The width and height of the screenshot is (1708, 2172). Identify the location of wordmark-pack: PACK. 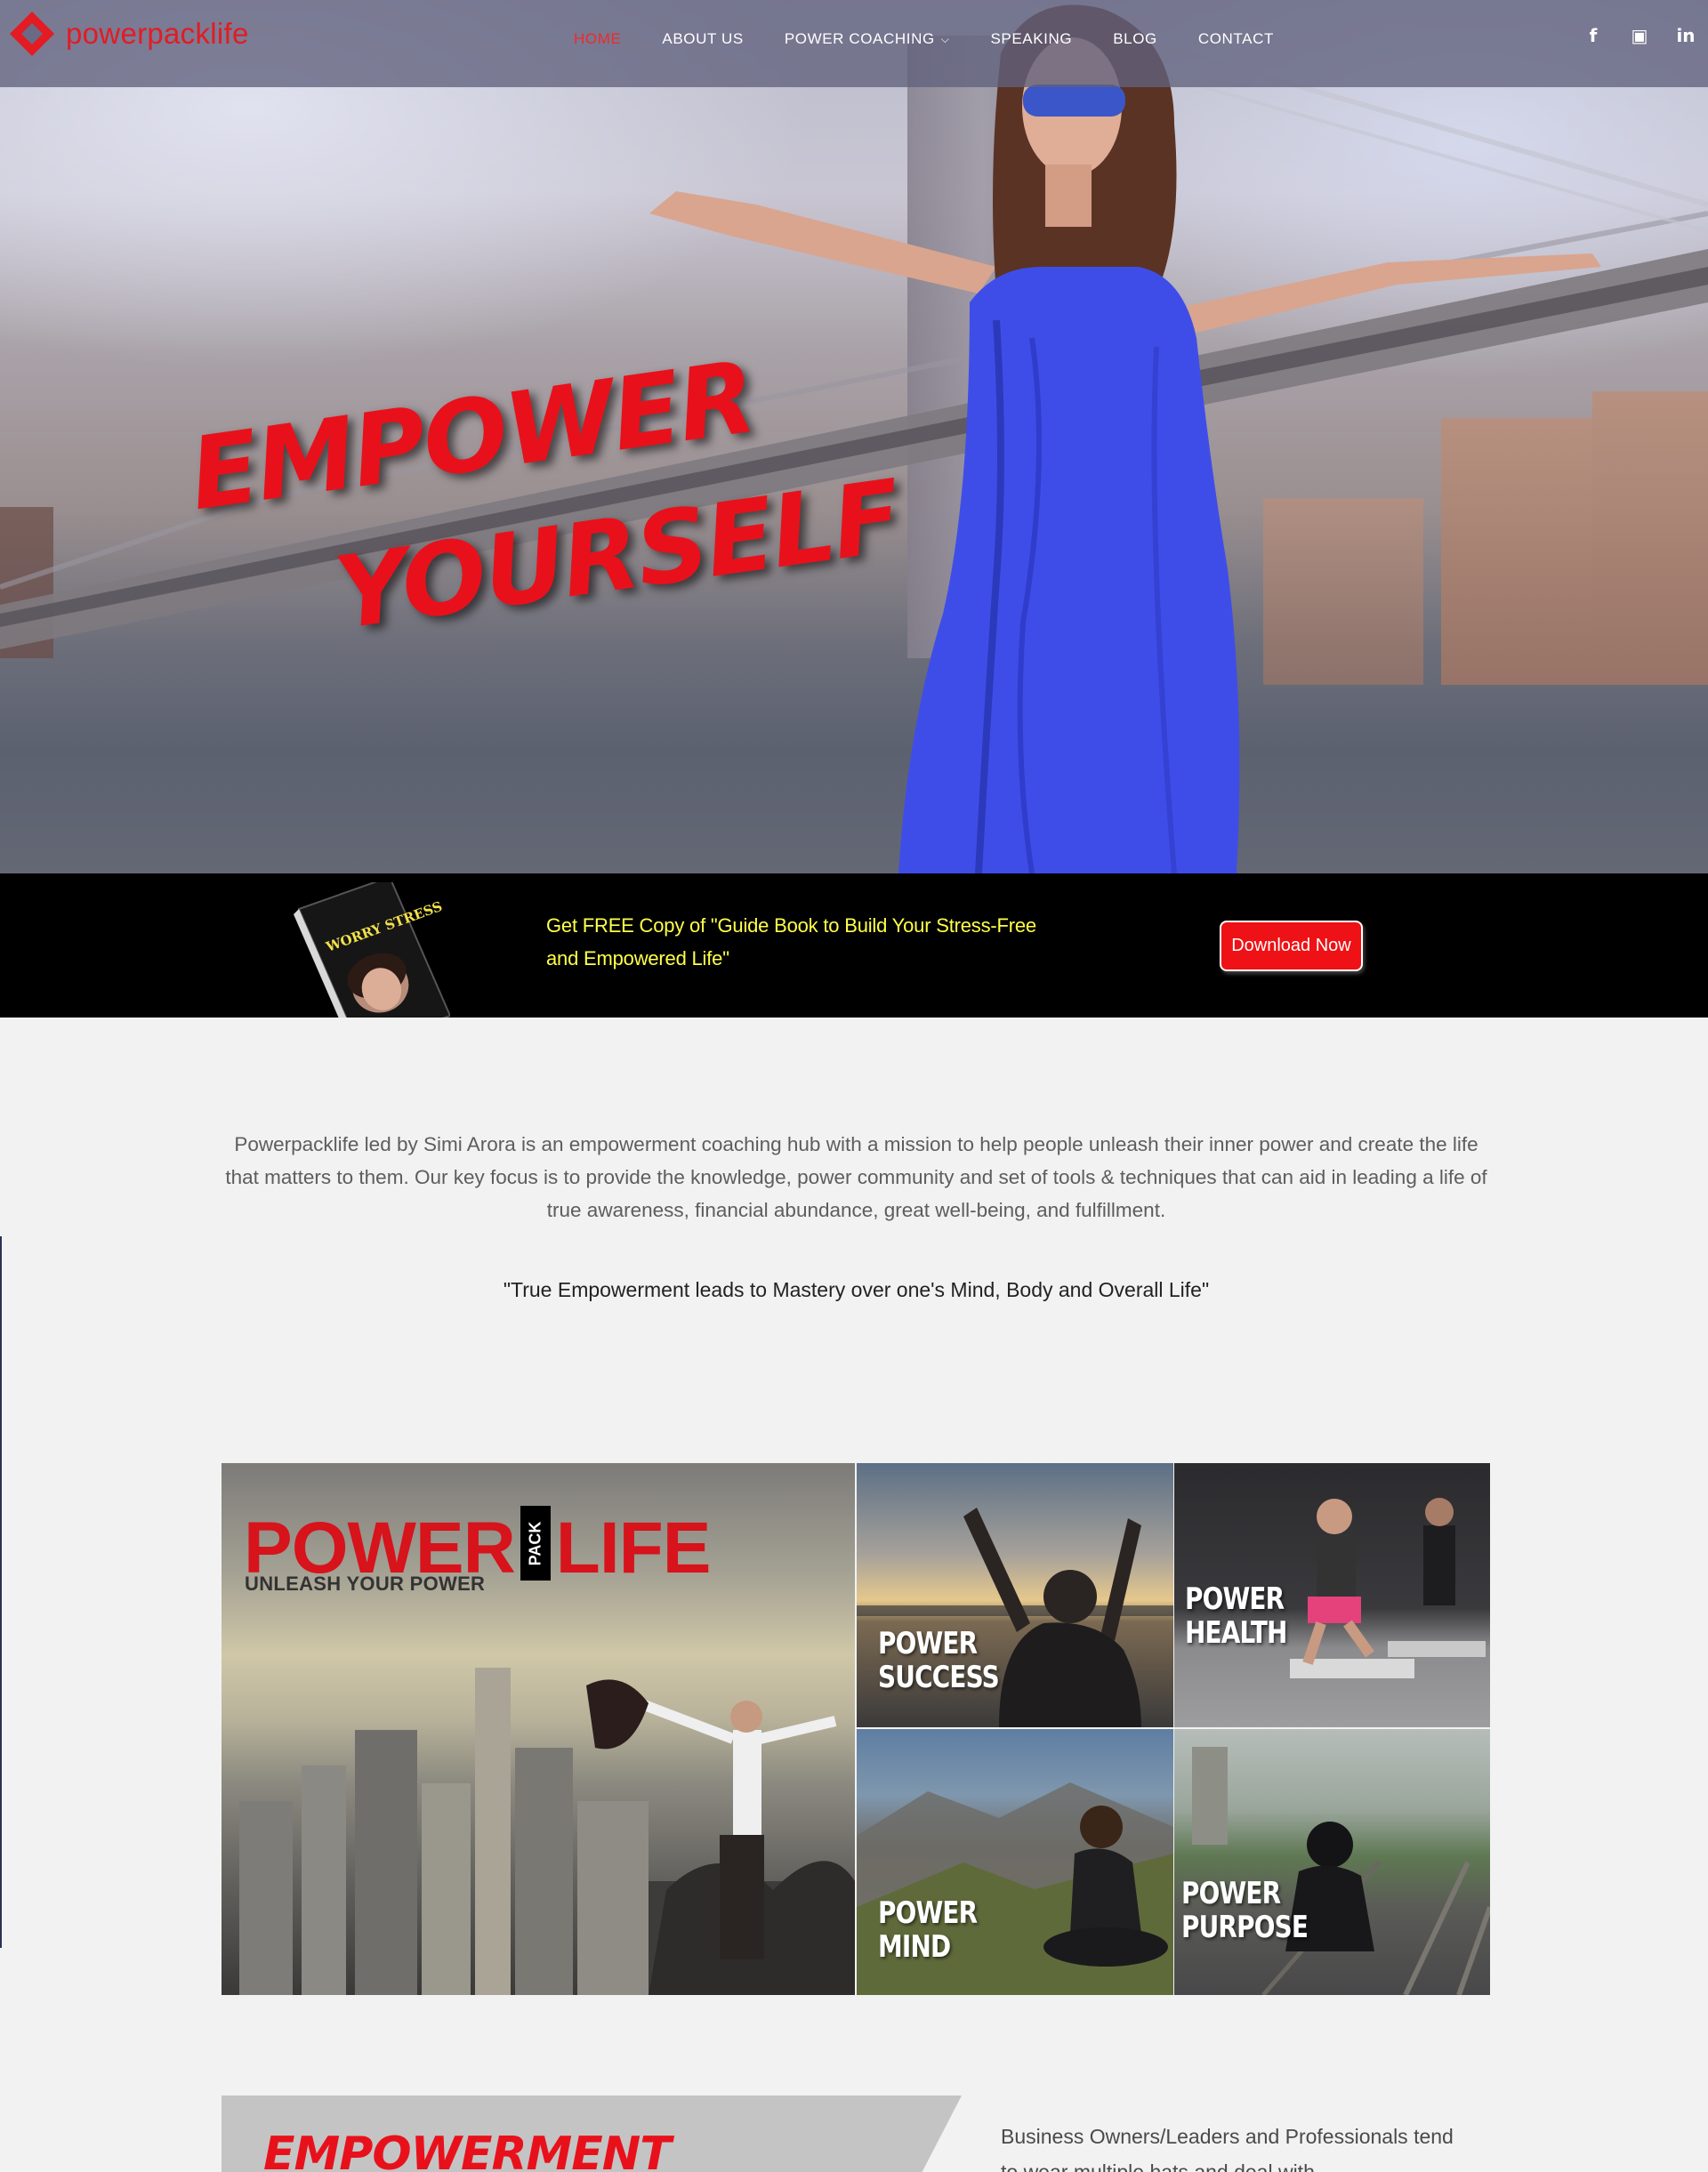
(535, 1543).